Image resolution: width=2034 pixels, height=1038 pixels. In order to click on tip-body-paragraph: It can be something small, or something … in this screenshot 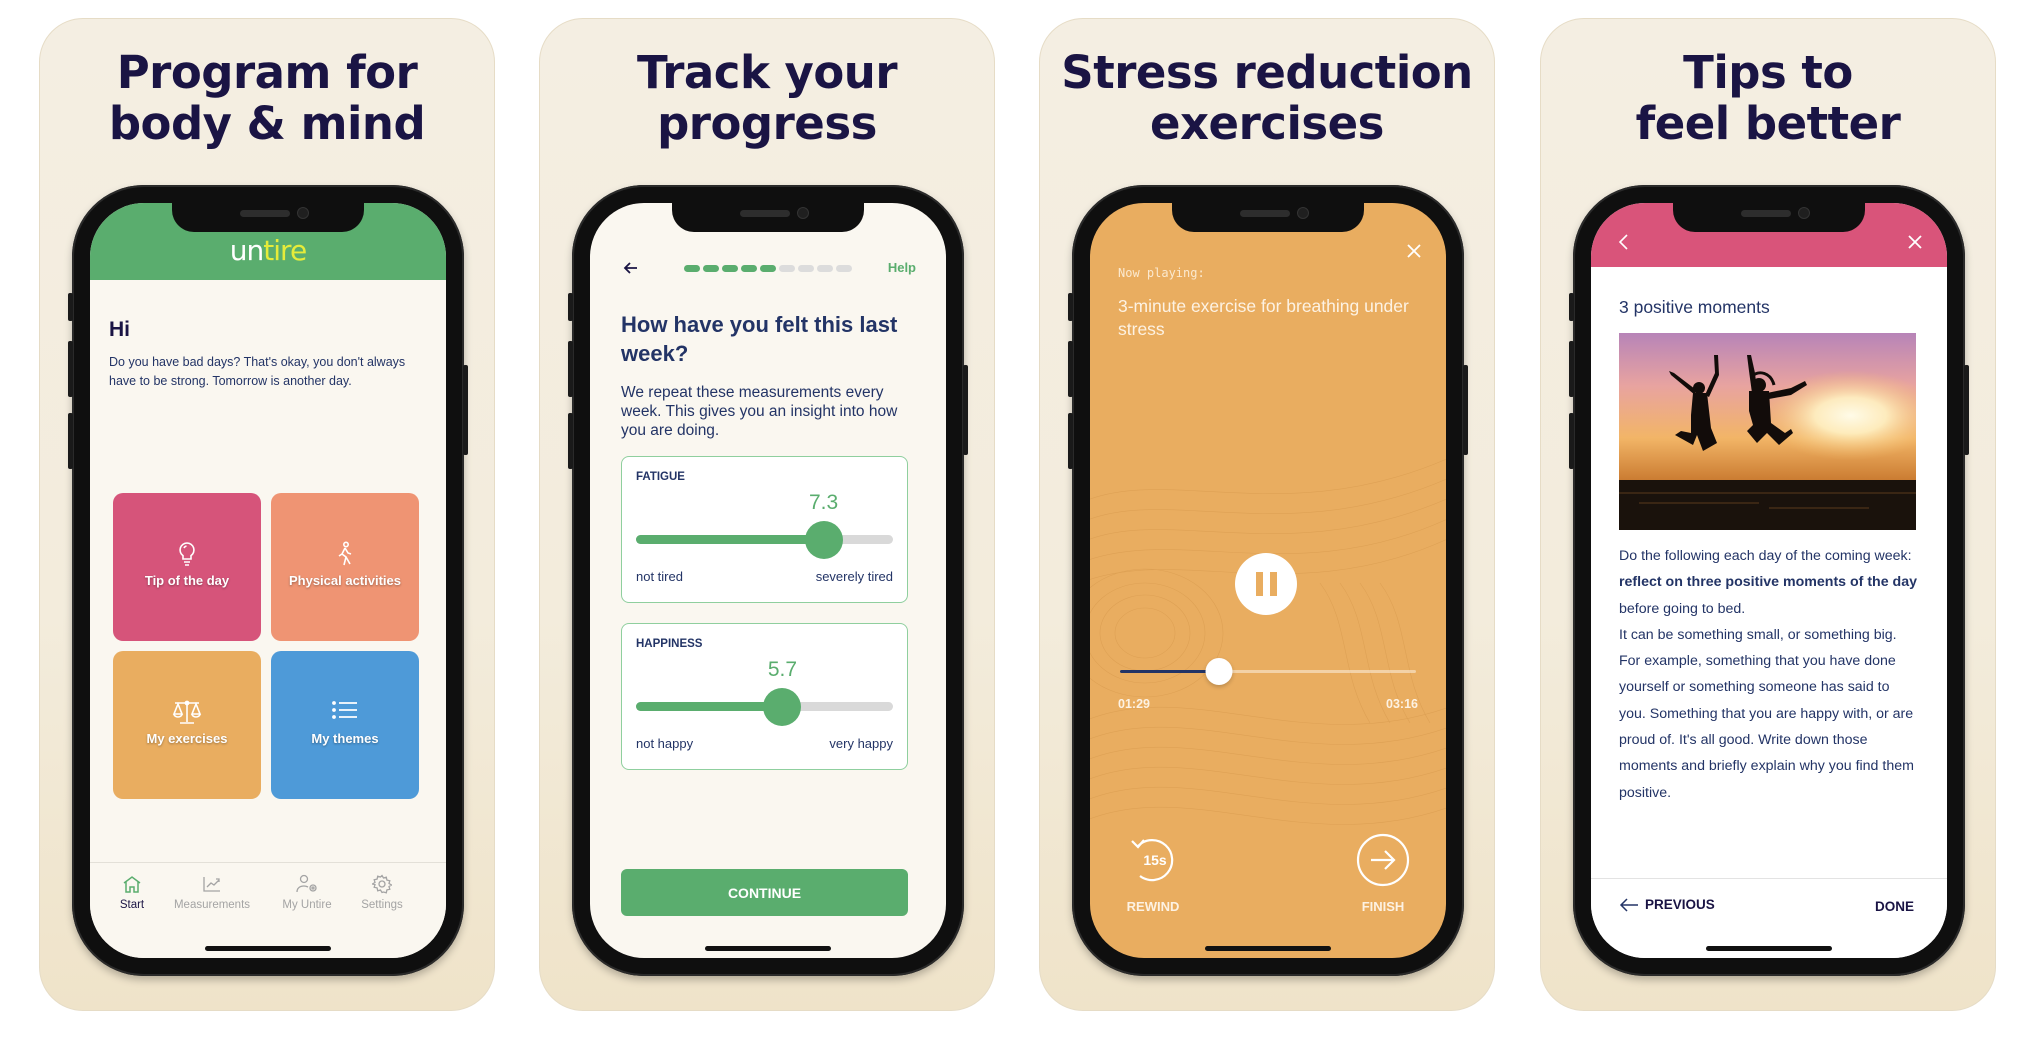, I will do `click(1766, 713)`.